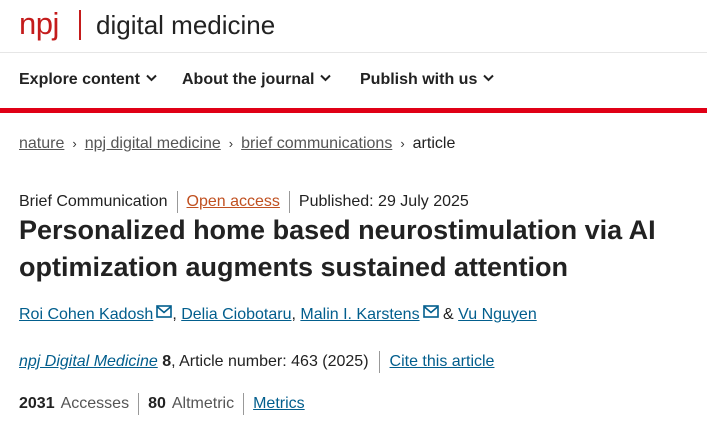 The width and height of the screenshot is (707, 421). What do you see at coordinates (383, 202) in the screenshot?
I see `published-date: Published: 29 July 2025` at bounding box center [383, 202].